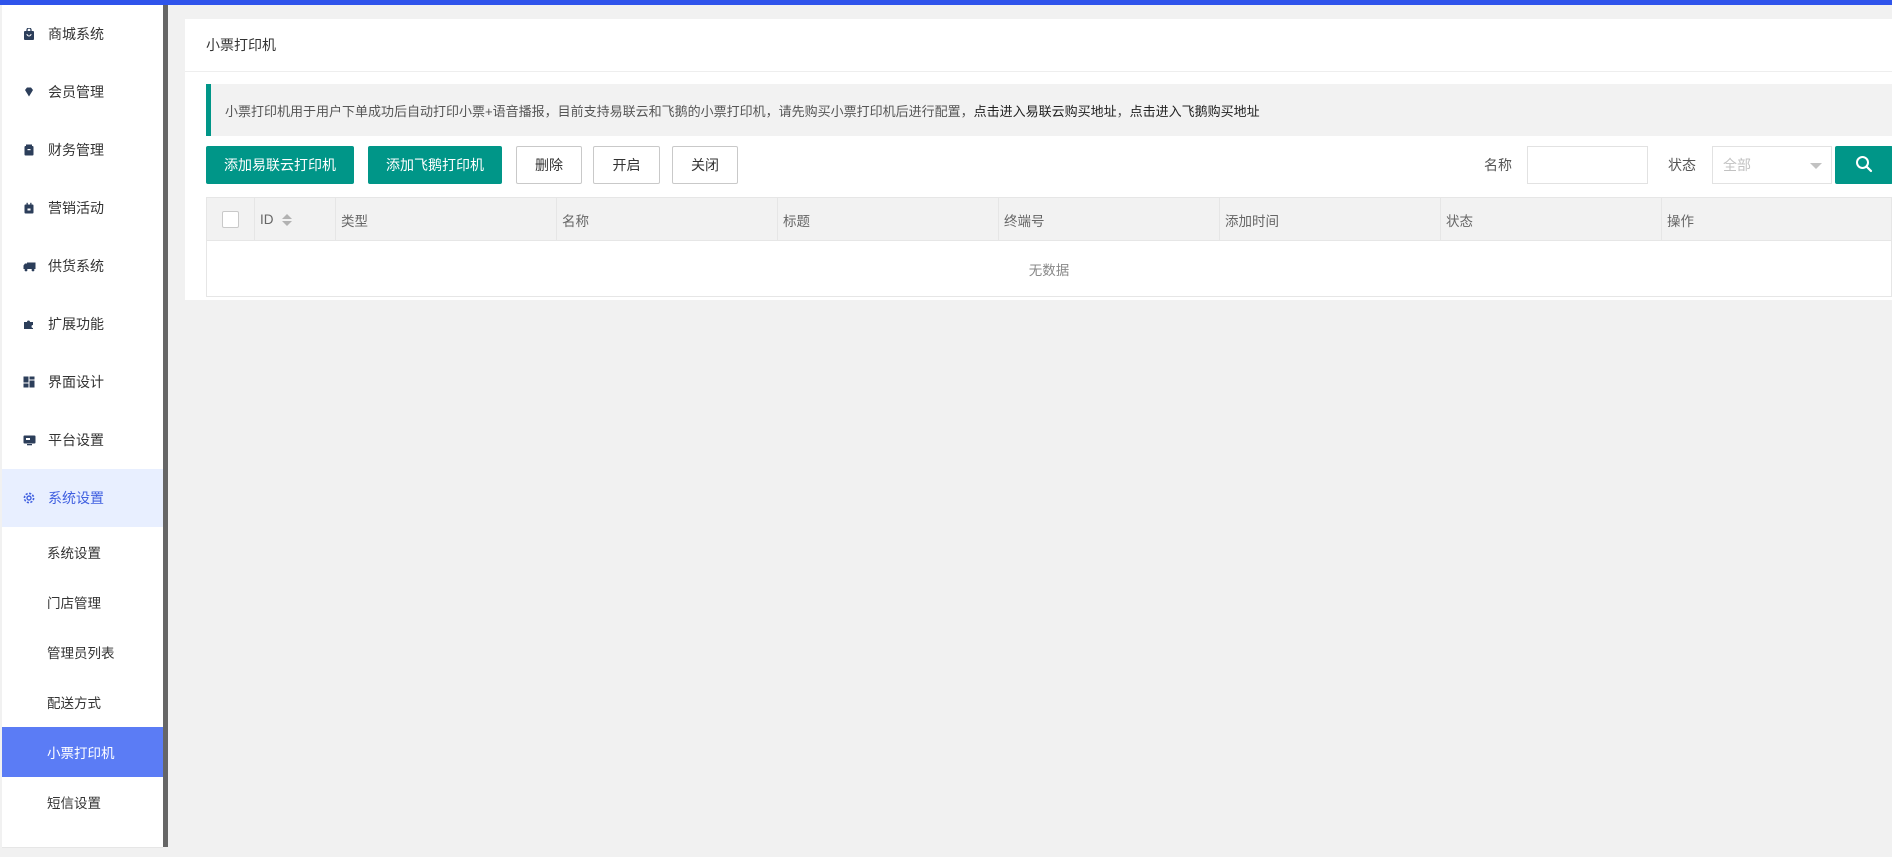 Image resolution: width=1892 pixels, height=857 pixels. What do you see at coordinates (29, 92) in the screenshot?
I see `diamond-icon` at bounding box center [29, 92].